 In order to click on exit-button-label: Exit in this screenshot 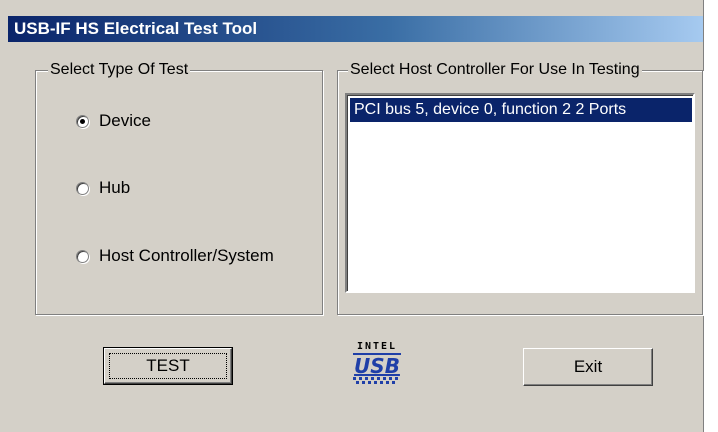, I will do `click(588, 366)`.